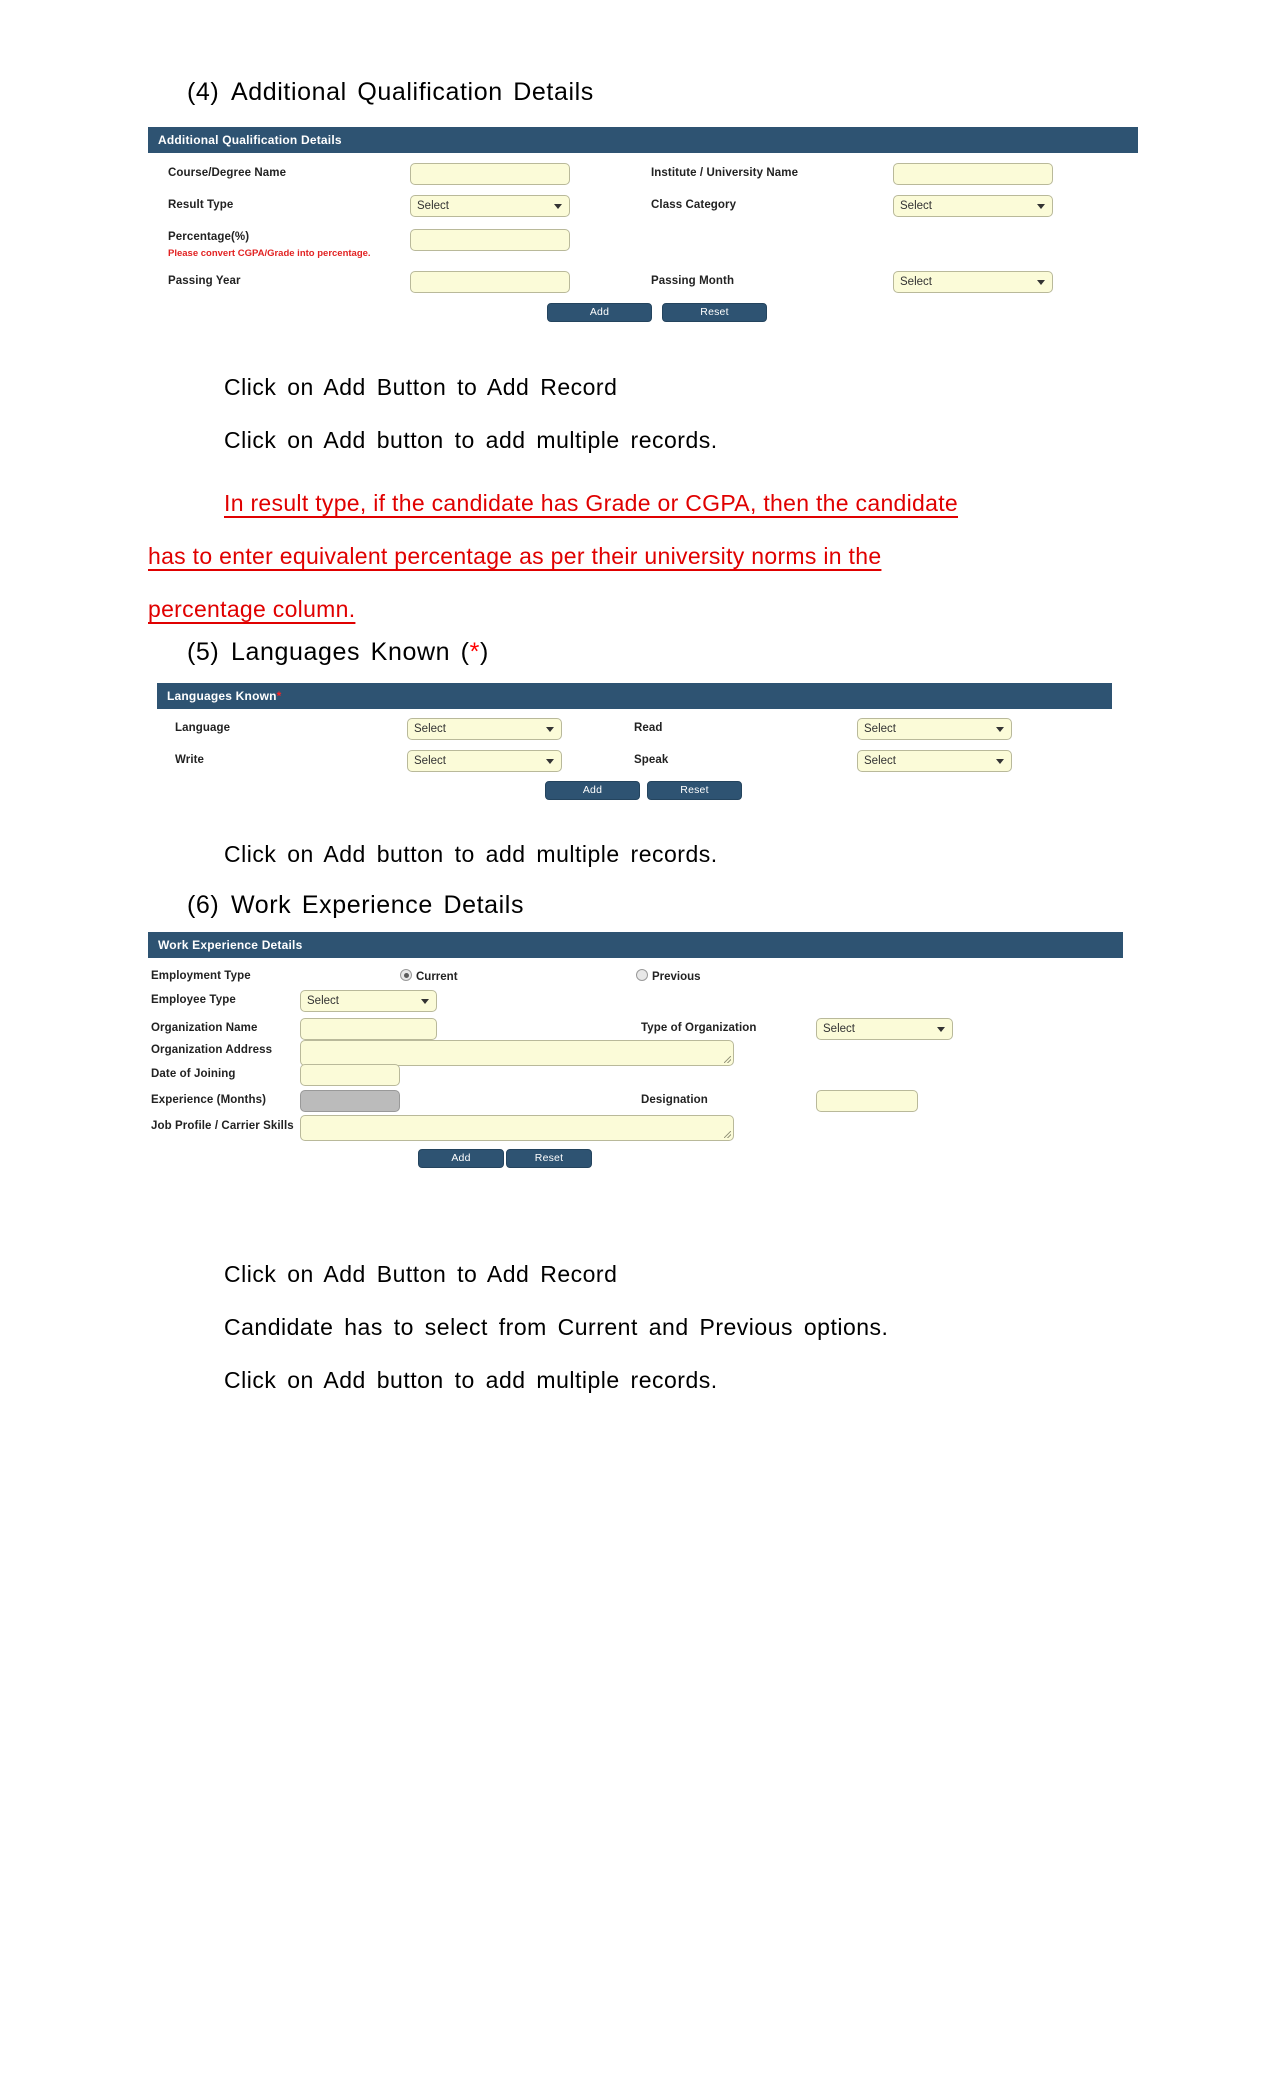 This screenshot has height=2100, width=1275. What do you see at coordinates (250, 140) in the screenshot?
I see `panel-header-label: Additional Qualification Details` at bounding box center [250, 140].